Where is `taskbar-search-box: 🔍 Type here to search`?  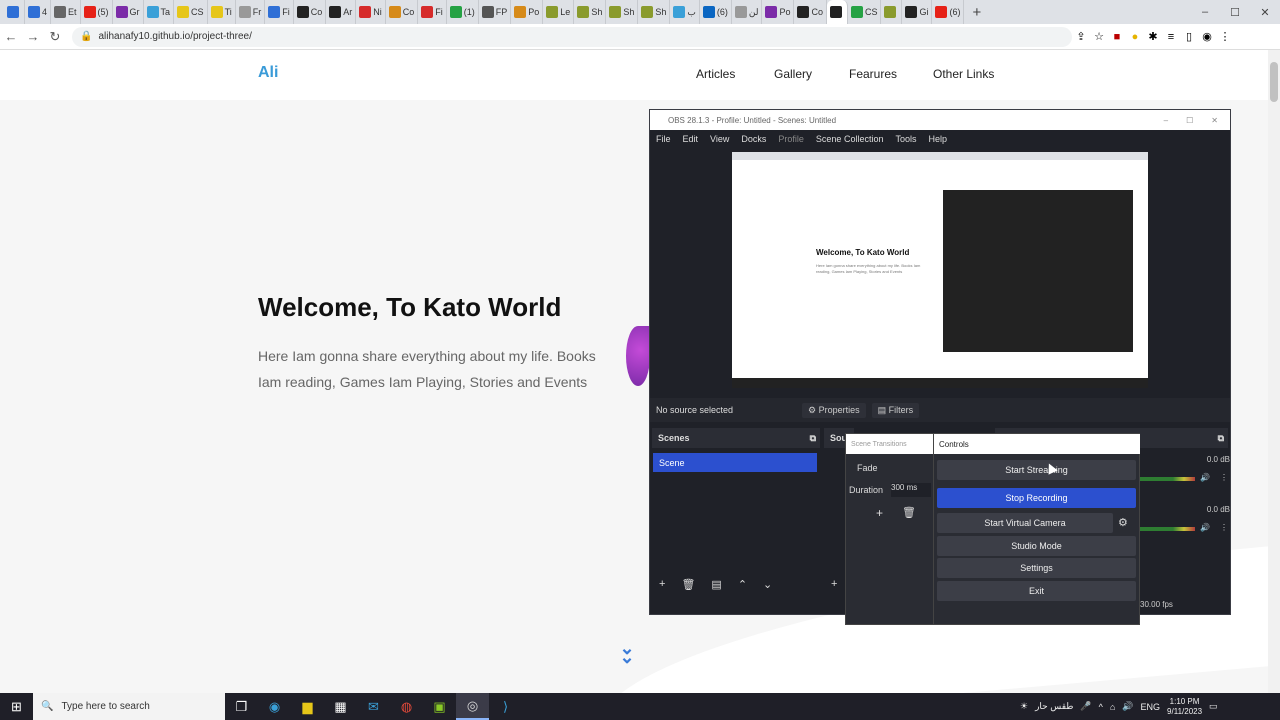
taskbar-search-box: 🔍 Type here to search is located at coordinates (129, 706).